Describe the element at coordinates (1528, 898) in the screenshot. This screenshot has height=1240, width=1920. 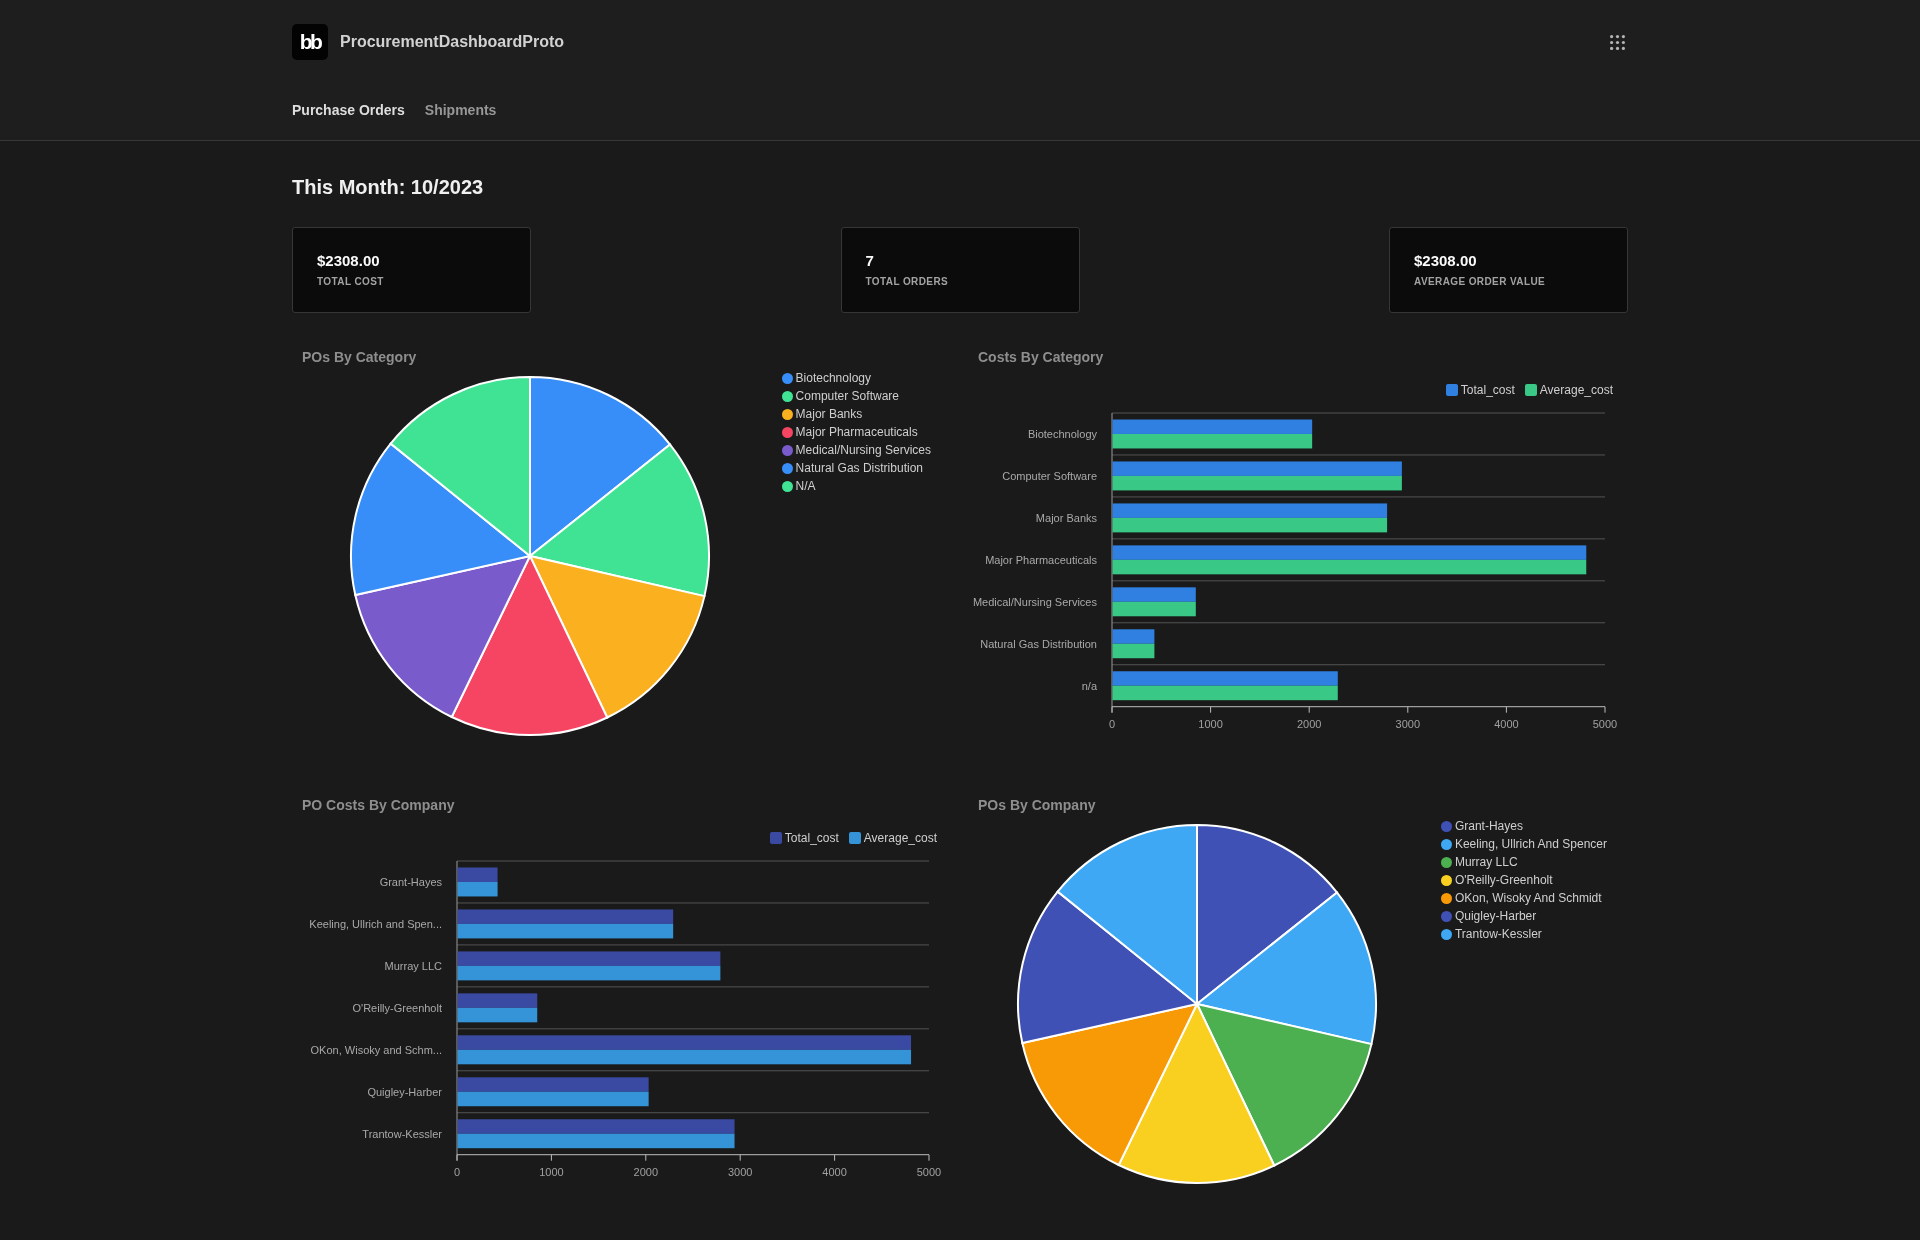
I see `legend-label: OKon, Wisoky And Schmidt` at that location.